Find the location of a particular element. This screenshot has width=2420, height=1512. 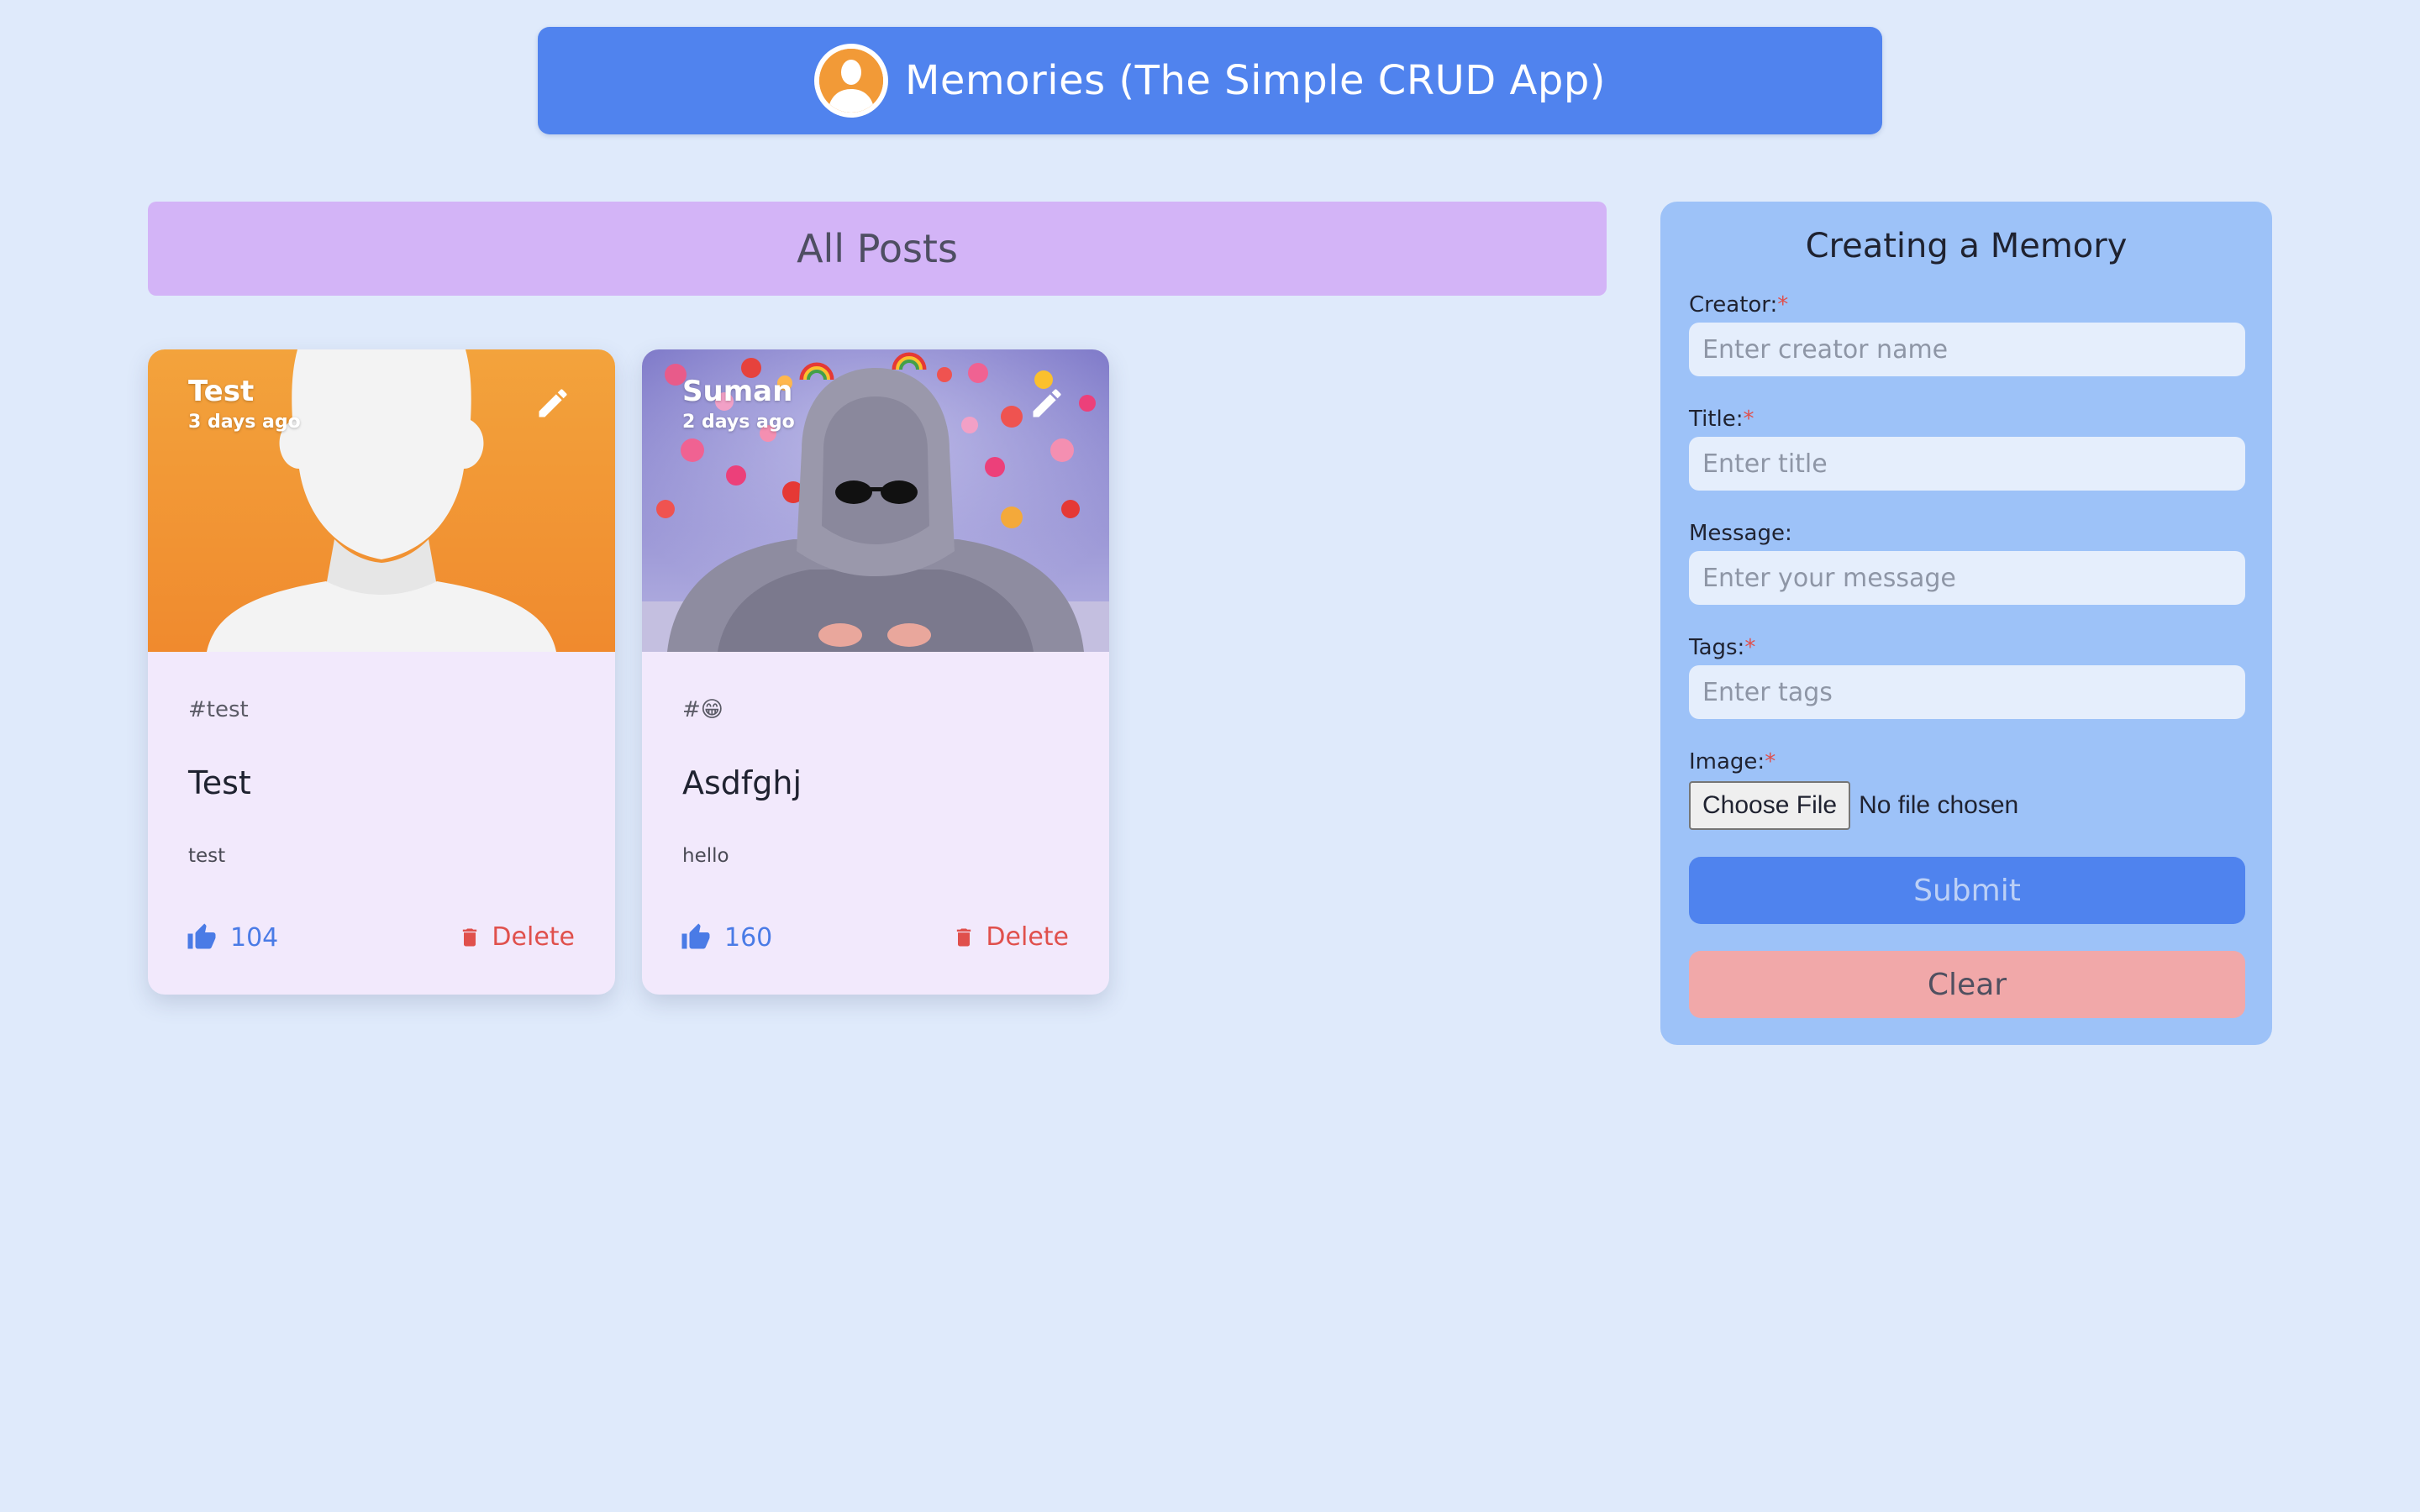

post-message: test is located at coordinates (207, 856).